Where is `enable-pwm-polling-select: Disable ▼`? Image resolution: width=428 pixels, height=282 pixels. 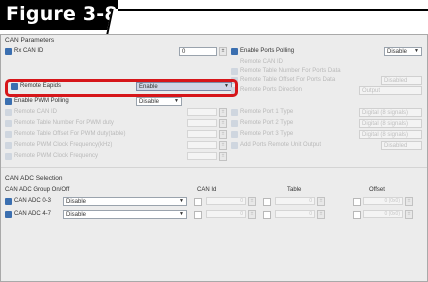 enable-pwm-polling-select: Disable ▼ is located at coordinates (159, 101).